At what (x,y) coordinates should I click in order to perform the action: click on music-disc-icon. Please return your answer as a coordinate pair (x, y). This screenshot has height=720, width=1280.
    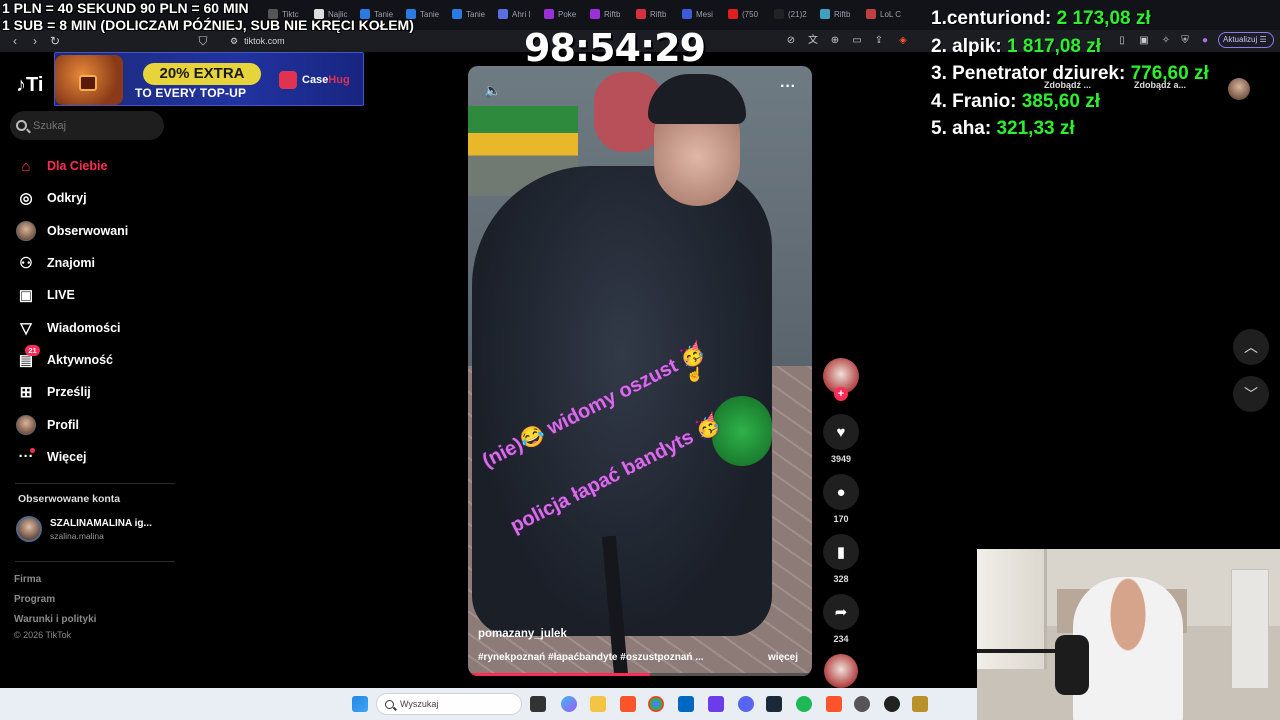
    Looking at the image, I should click on (841, 671).